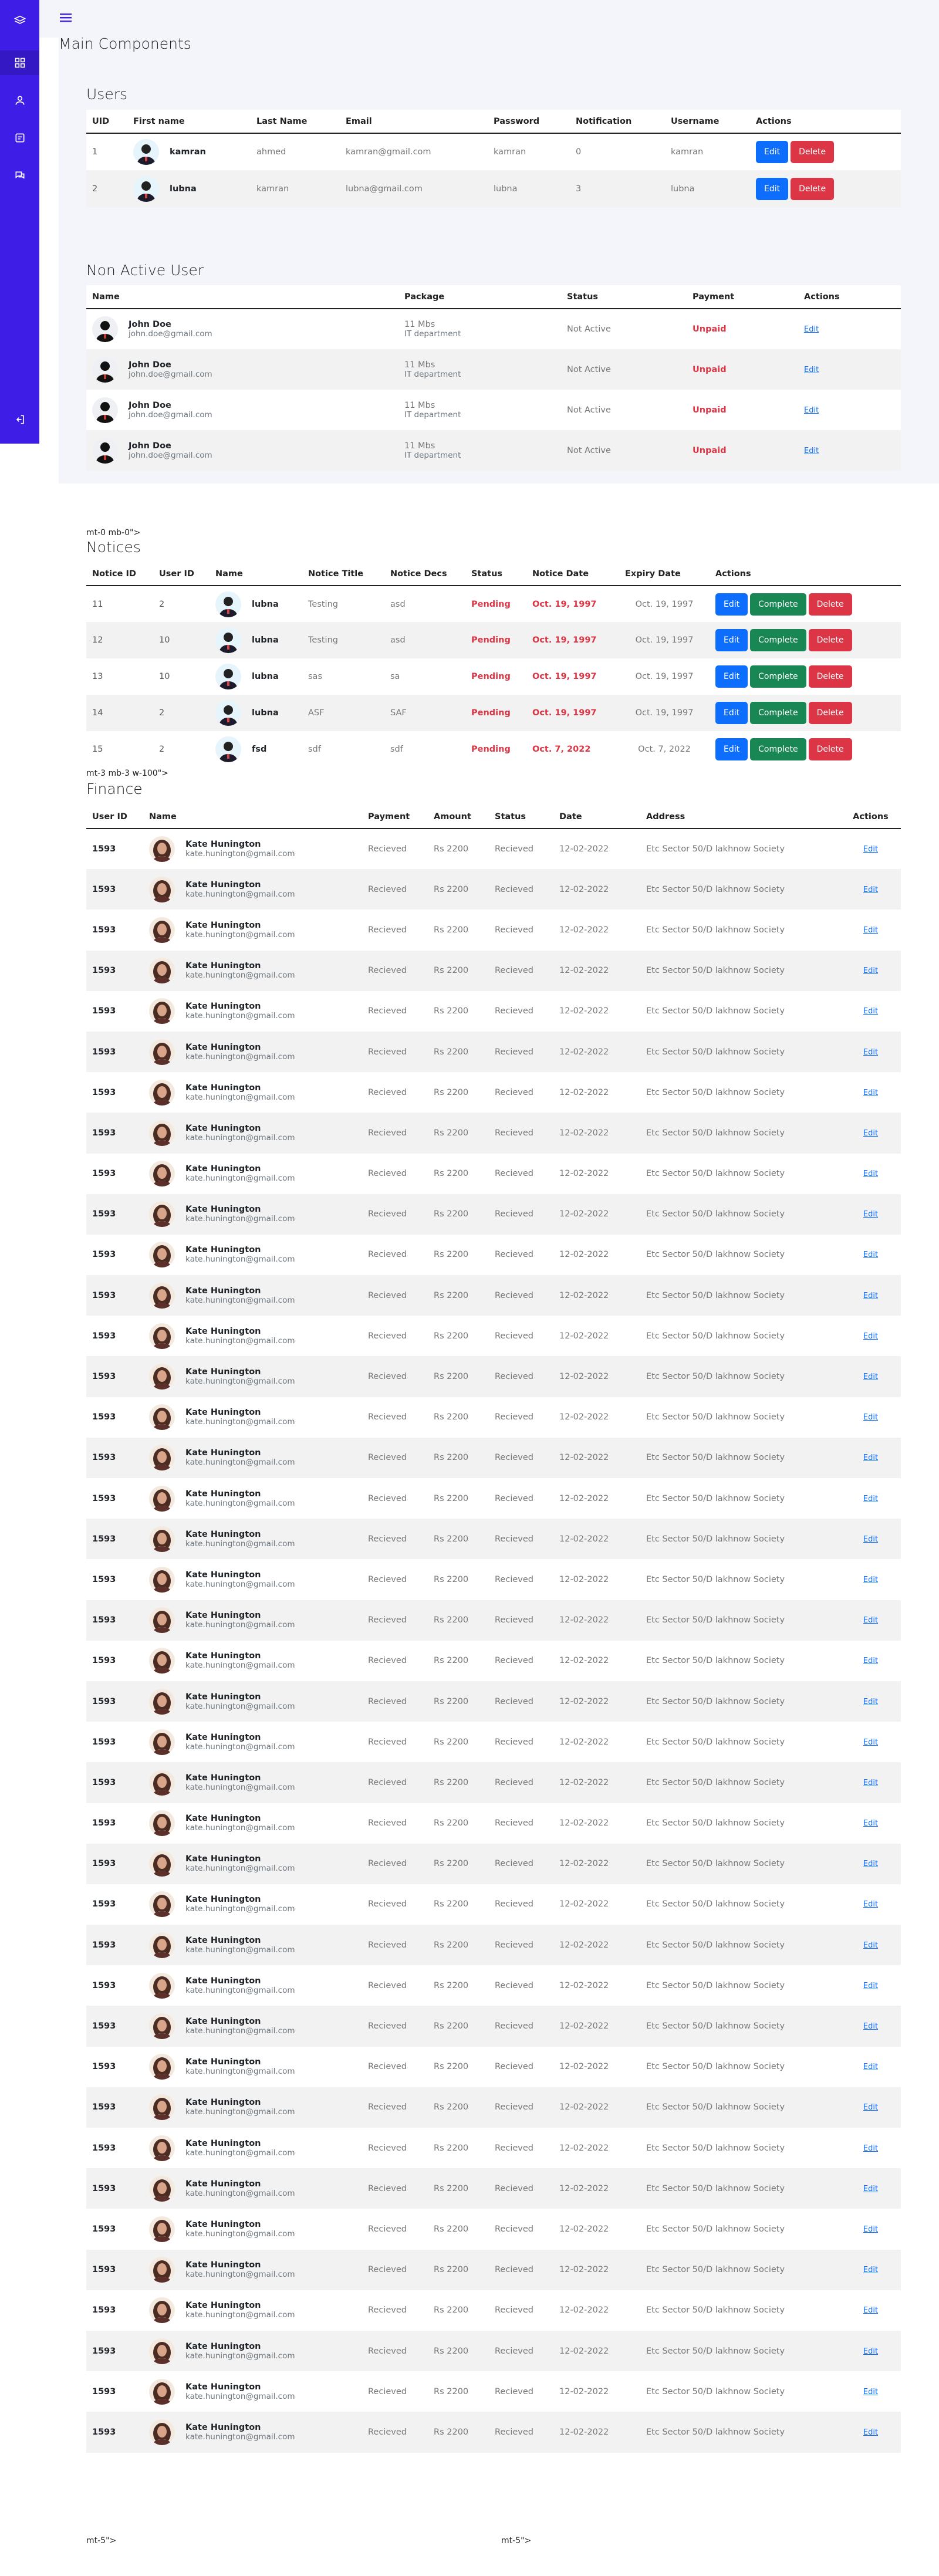 This screenshot has width=939, height=2576. What do you see at coordinates (572, 574) in the screenshot?
I see `notices-column-header: Notice Date` at bounding box center [572, 574].